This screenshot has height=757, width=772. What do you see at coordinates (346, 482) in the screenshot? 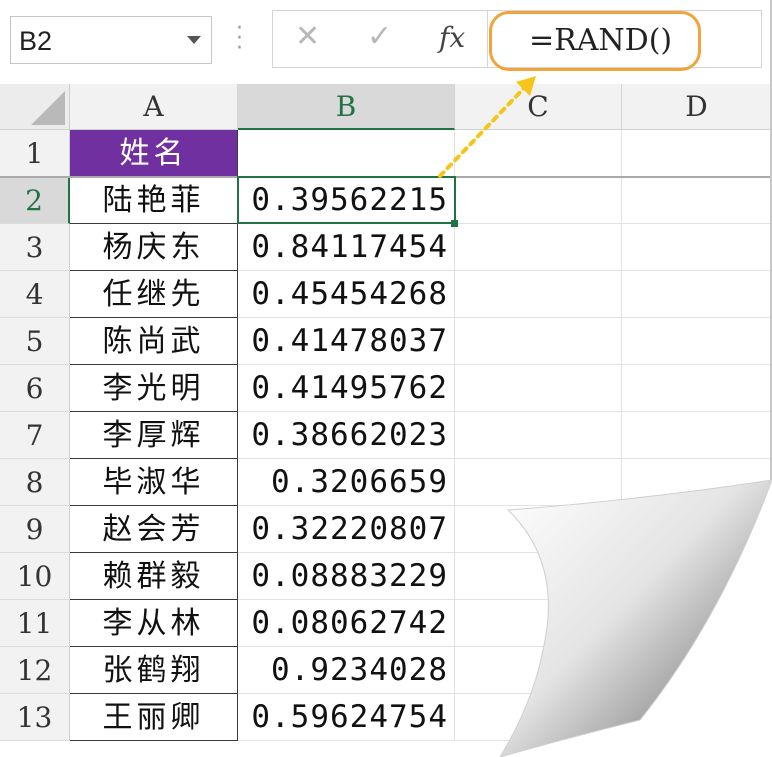
I see `cell-b8-value: 0.3206659` at bounding box center [346, 482].